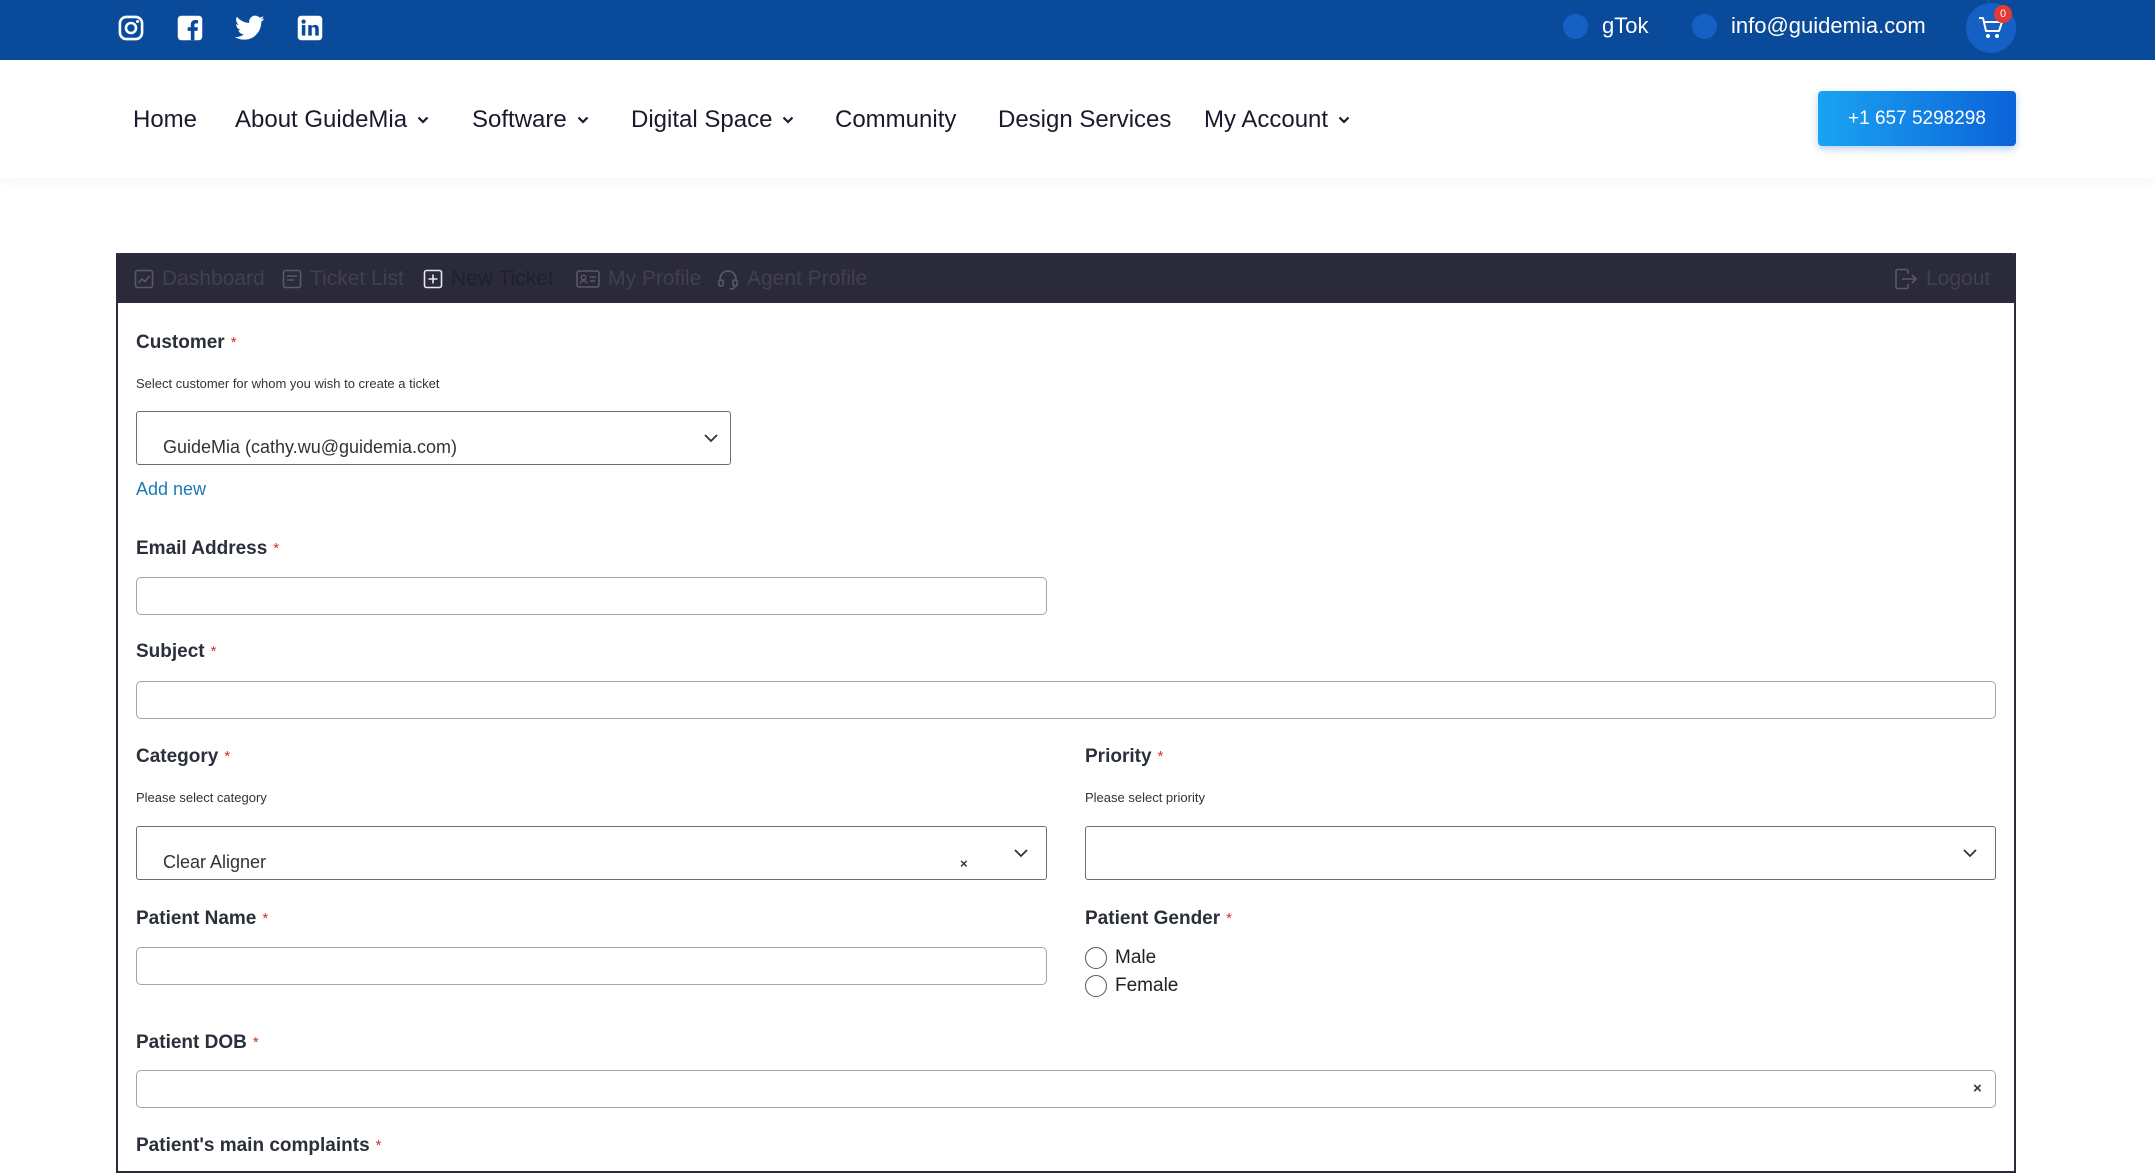 This screenshot has height=1173, width=2155. Describe the element at coordinates (591, 853) in the screenshot. I see `category-select: Clear Aligner ×` at that location.